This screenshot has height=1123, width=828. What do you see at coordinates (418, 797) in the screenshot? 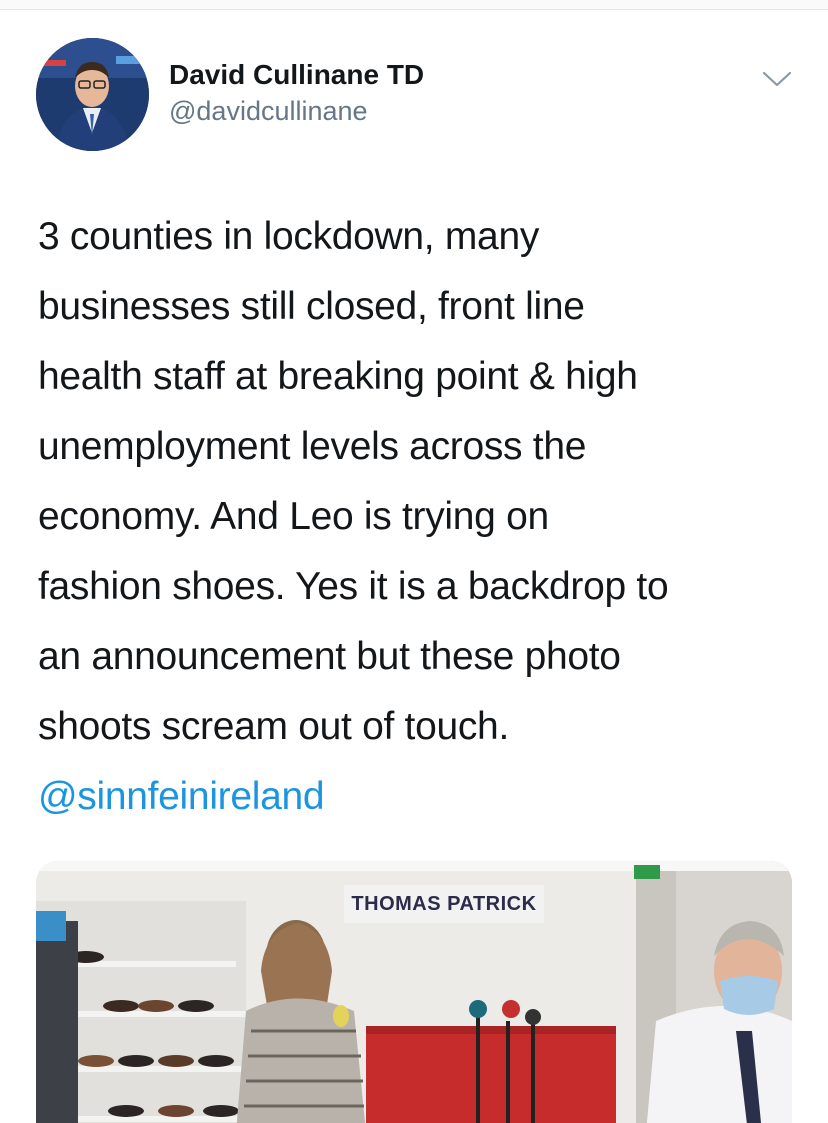
I see `mention-link: @sinnfeinireland` at bounding box center [418, 797].